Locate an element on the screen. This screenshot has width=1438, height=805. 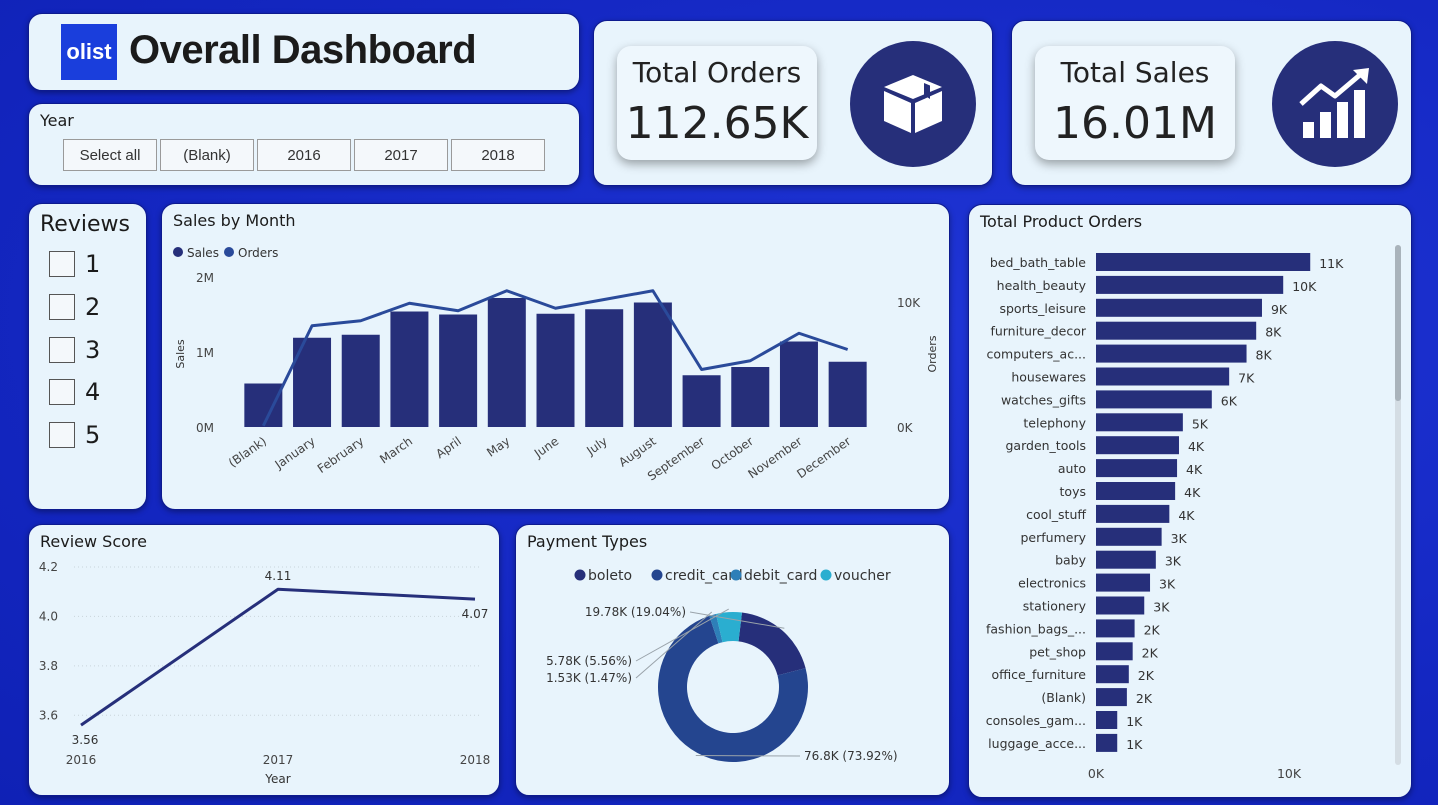
category-label: perfumery is located at coordinates (1054, 537).